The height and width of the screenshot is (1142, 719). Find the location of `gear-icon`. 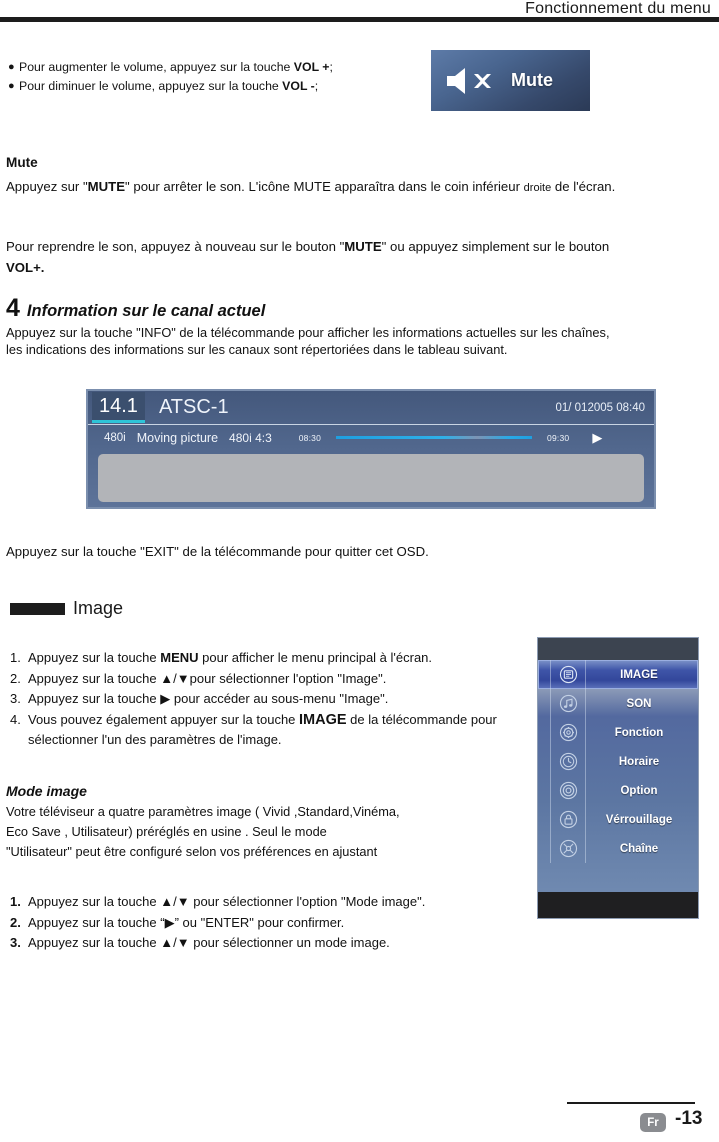

gear-icon is located at coordinates (568, 732).